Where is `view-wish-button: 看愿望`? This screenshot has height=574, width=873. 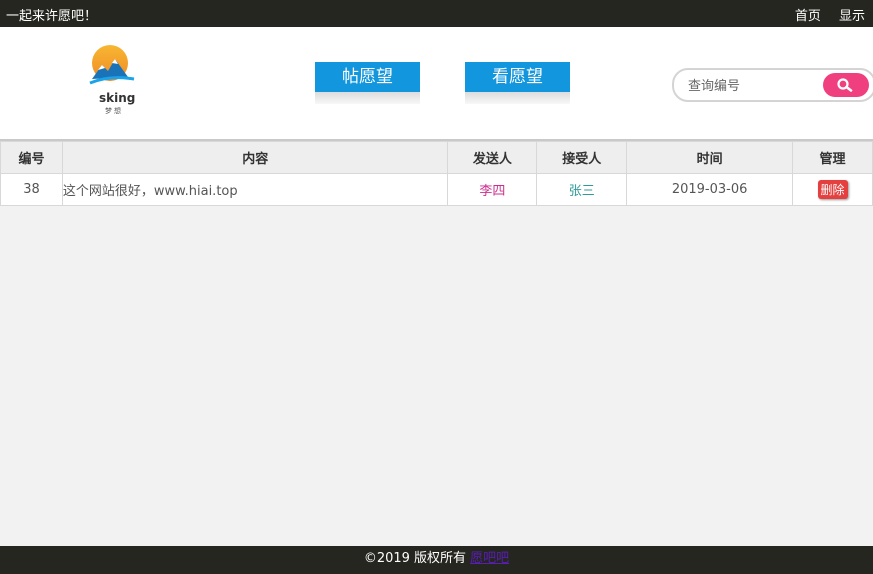
view-wish-button: 看愿望 is located at coordinates (517, 83).